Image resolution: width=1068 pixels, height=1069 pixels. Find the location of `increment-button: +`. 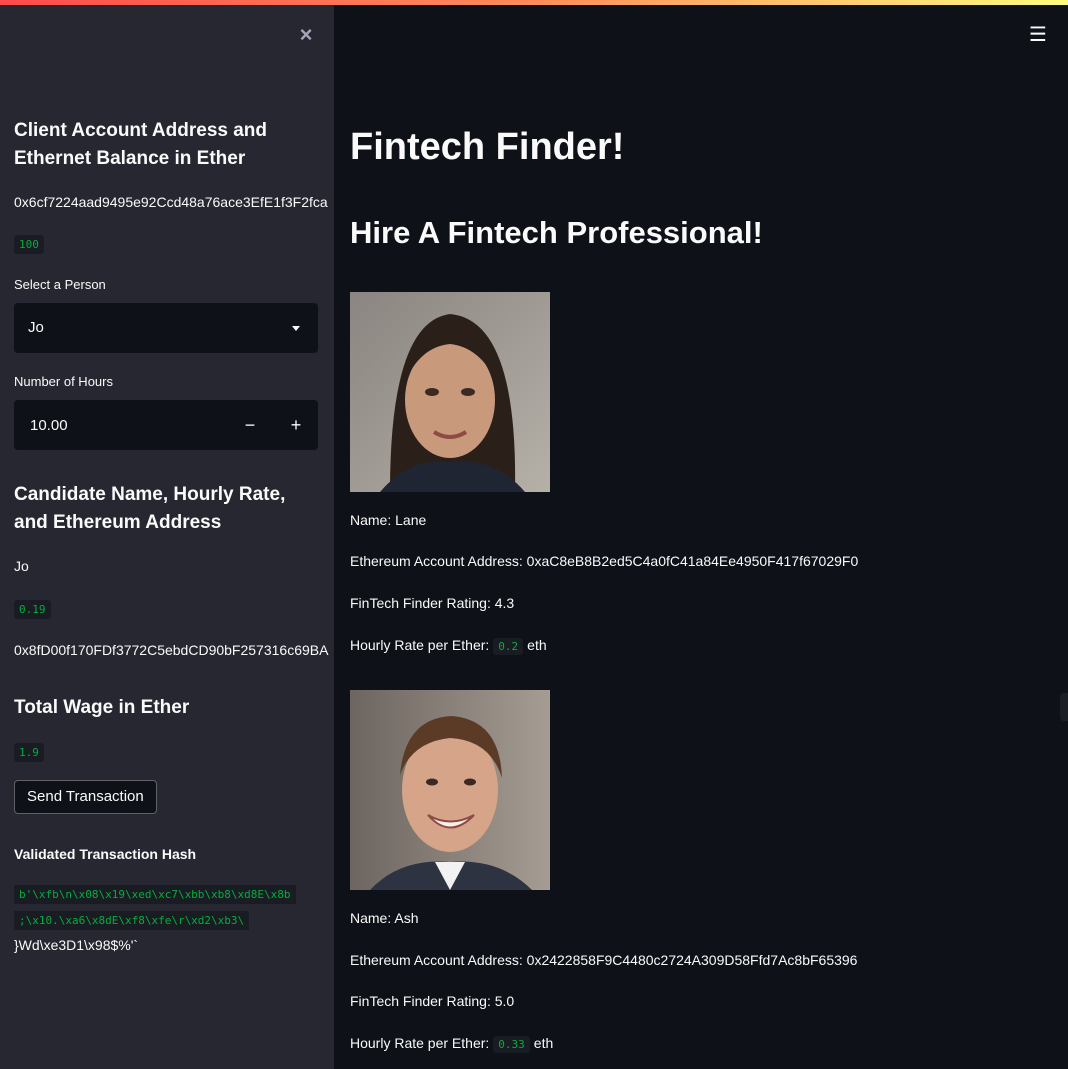

increment-button: + is located at coordinates (296, 425).